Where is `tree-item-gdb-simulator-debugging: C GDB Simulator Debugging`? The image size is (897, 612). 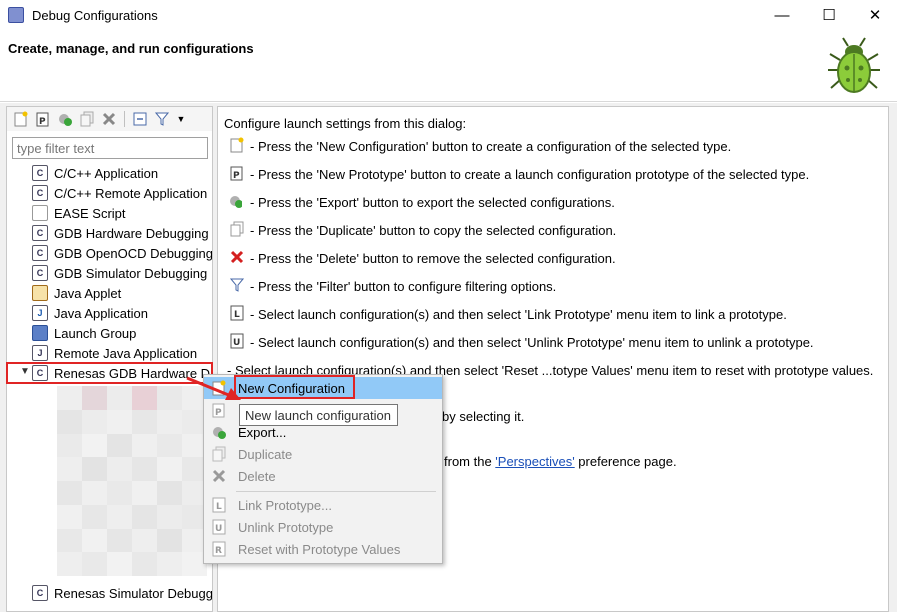 tree-item-gdb-simulator-debugging: C GDB Simulator Debugging is located at coordinates (109, 273).